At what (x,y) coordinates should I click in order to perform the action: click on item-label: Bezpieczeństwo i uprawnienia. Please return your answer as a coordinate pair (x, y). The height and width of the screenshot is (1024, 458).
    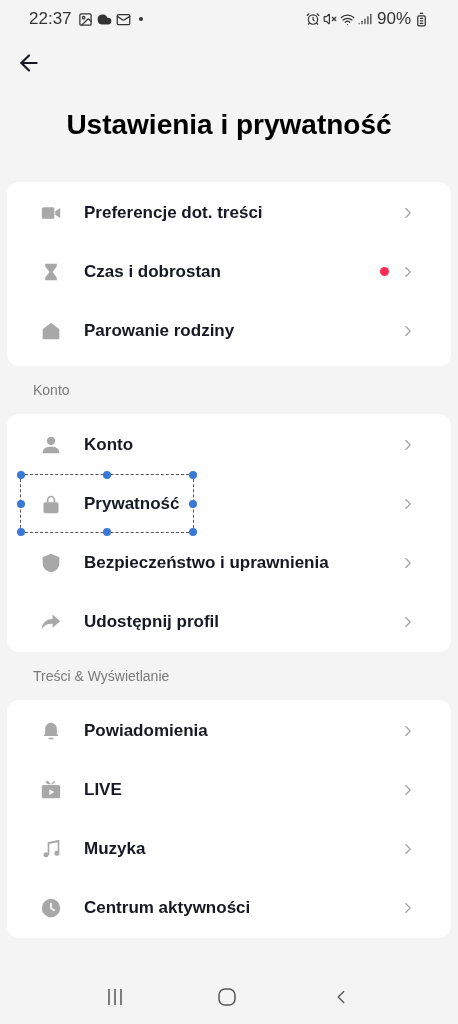
    Looking at the image, I should click on (206, 562).